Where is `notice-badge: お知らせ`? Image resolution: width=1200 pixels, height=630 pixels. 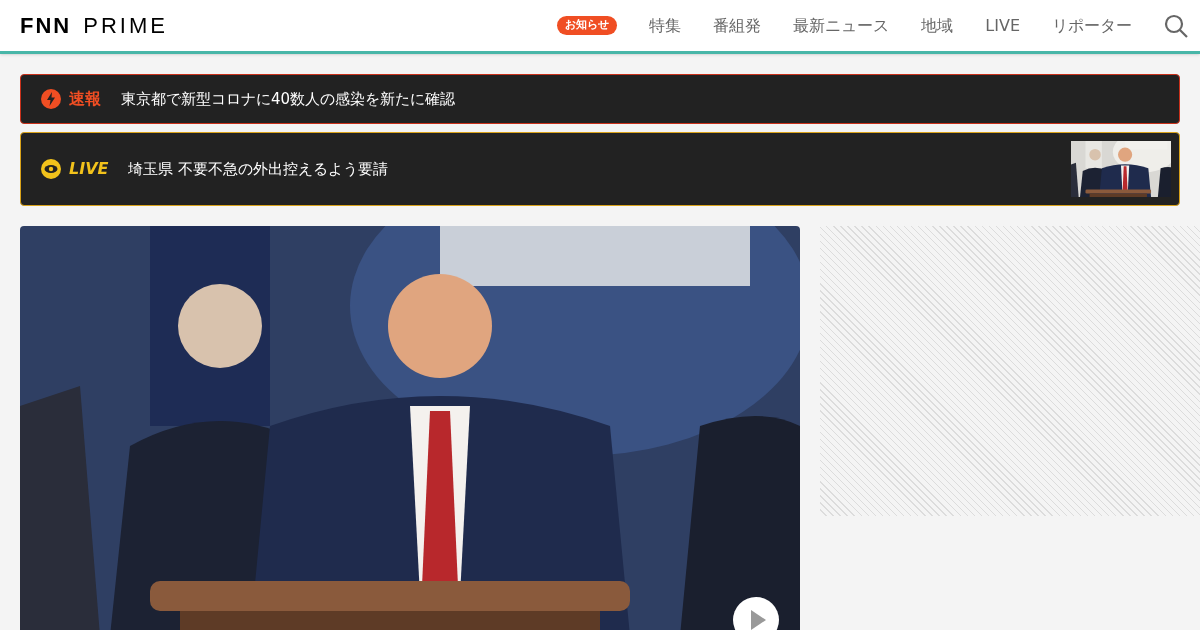 notice-badge: お知らせ is located at coordinates (587, 25).